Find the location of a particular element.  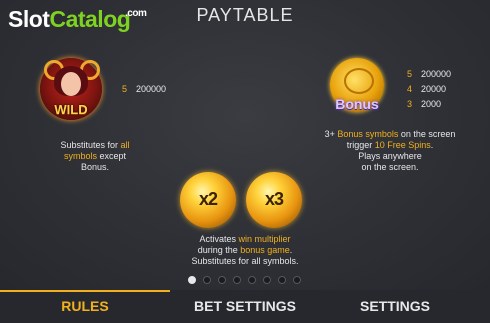

multiplier-label: x3 is located at coordinates (274, 199).